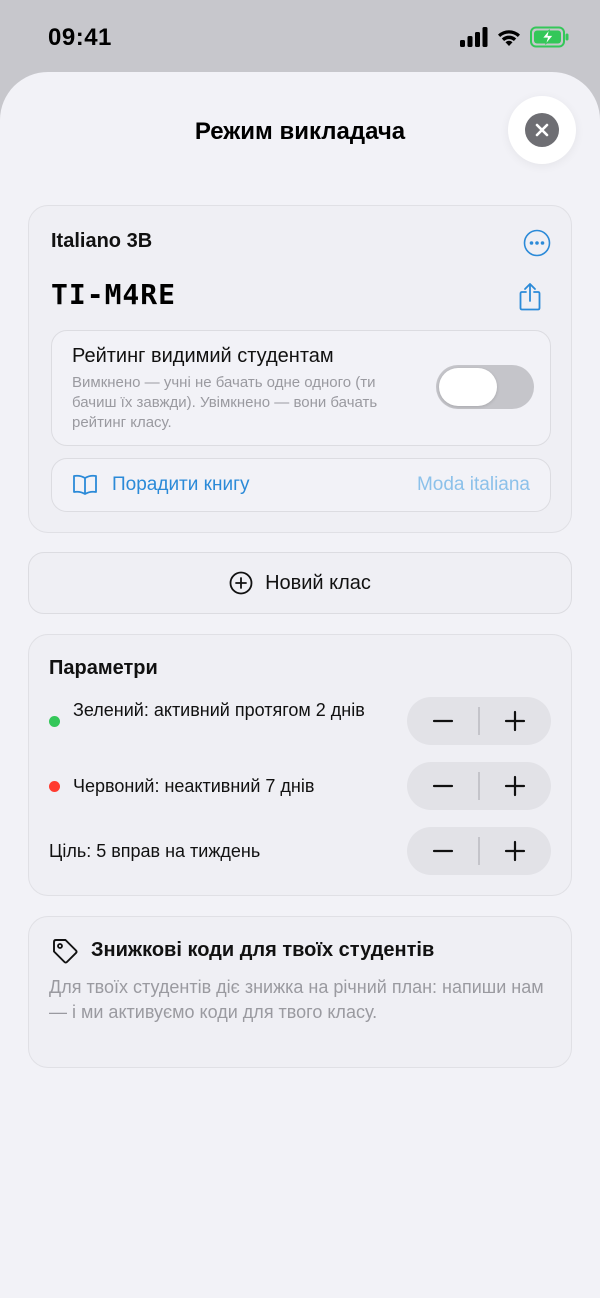  I want to click on red-days-decrement-button, so click(443, 786).